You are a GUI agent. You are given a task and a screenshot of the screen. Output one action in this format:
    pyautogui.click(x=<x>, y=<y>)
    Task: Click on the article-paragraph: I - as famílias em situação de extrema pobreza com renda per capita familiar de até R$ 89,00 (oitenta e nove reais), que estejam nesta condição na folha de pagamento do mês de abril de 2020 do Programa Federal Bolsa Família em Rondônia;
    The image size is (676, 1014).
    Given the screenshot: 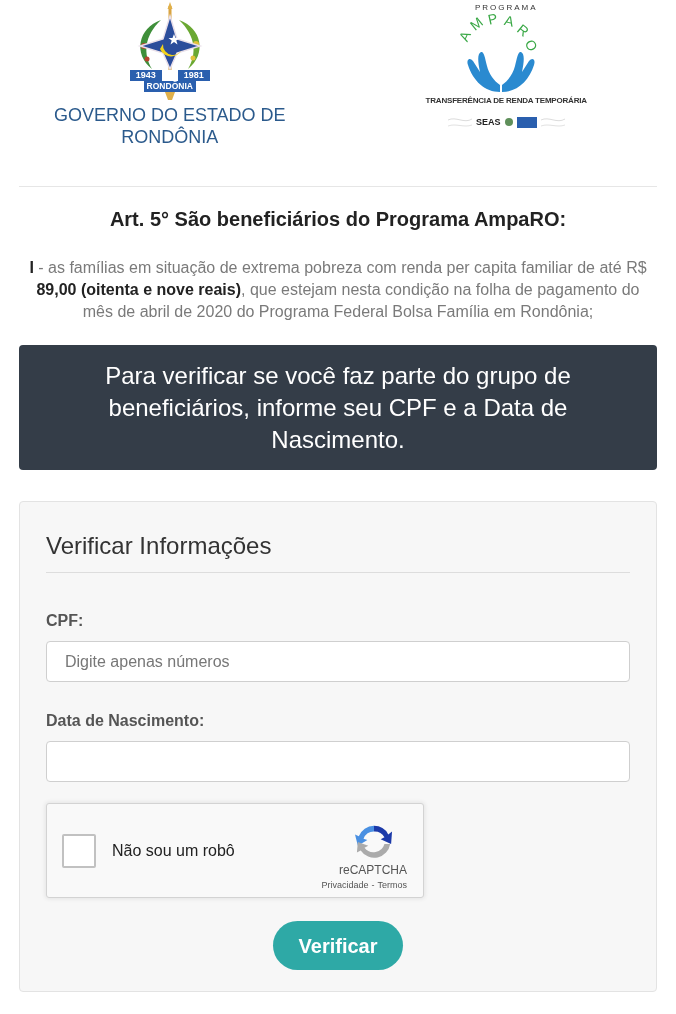 What is the action you would take?
    pyautogui.click(x=338, y=290)
    